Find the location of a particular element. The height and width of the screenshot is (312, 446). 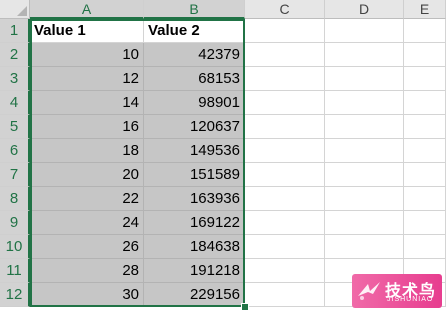

cell-b5: 120637 is located at coordinates (194, 127).